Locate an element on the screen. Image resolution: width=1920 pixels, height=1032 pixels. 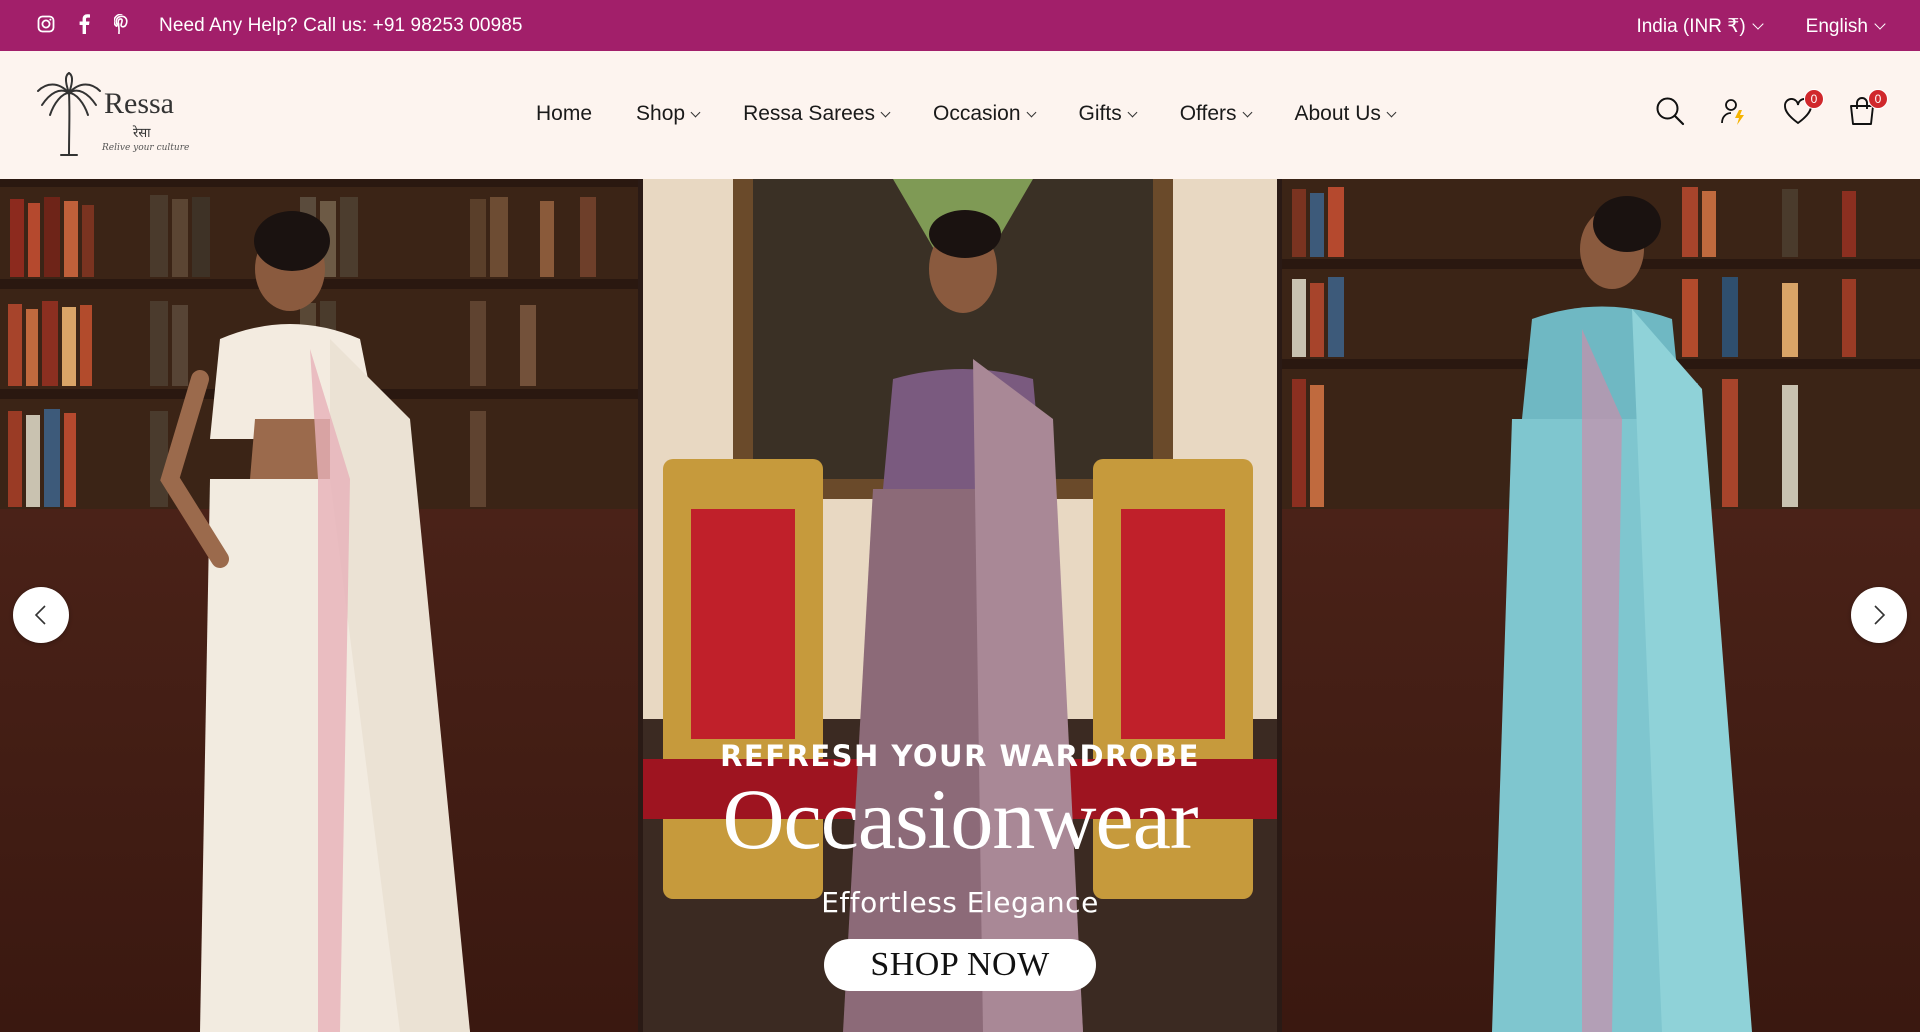
shop-now-button: SHOP NOW is located at coordinates (960, 965).